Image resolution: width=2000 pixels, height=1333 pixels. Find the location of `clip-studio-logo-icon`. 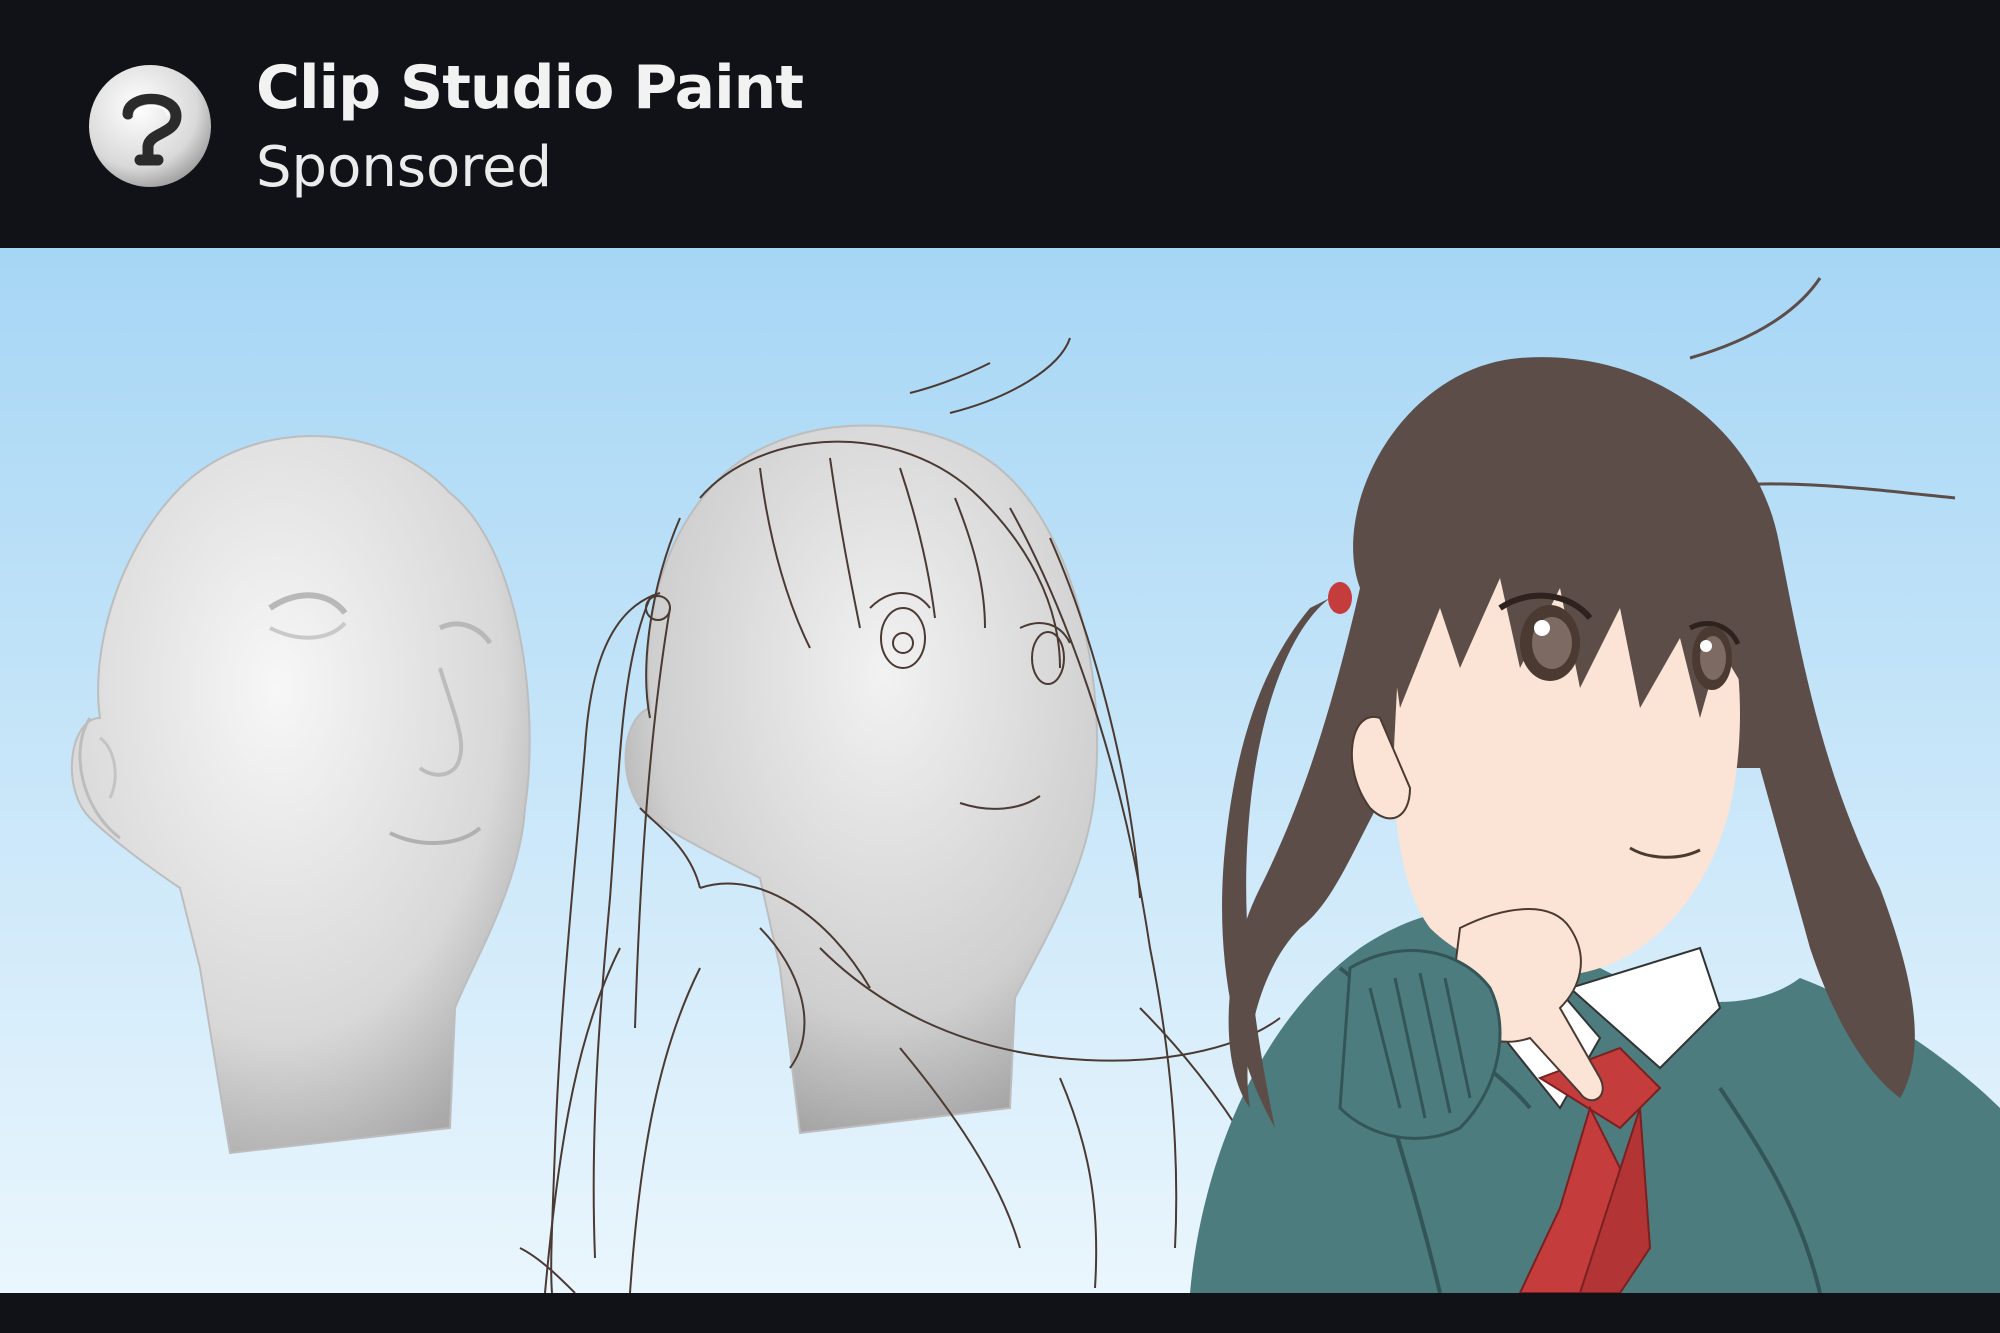

clip-studio-logo-icon is located at coordinates (150, 126).